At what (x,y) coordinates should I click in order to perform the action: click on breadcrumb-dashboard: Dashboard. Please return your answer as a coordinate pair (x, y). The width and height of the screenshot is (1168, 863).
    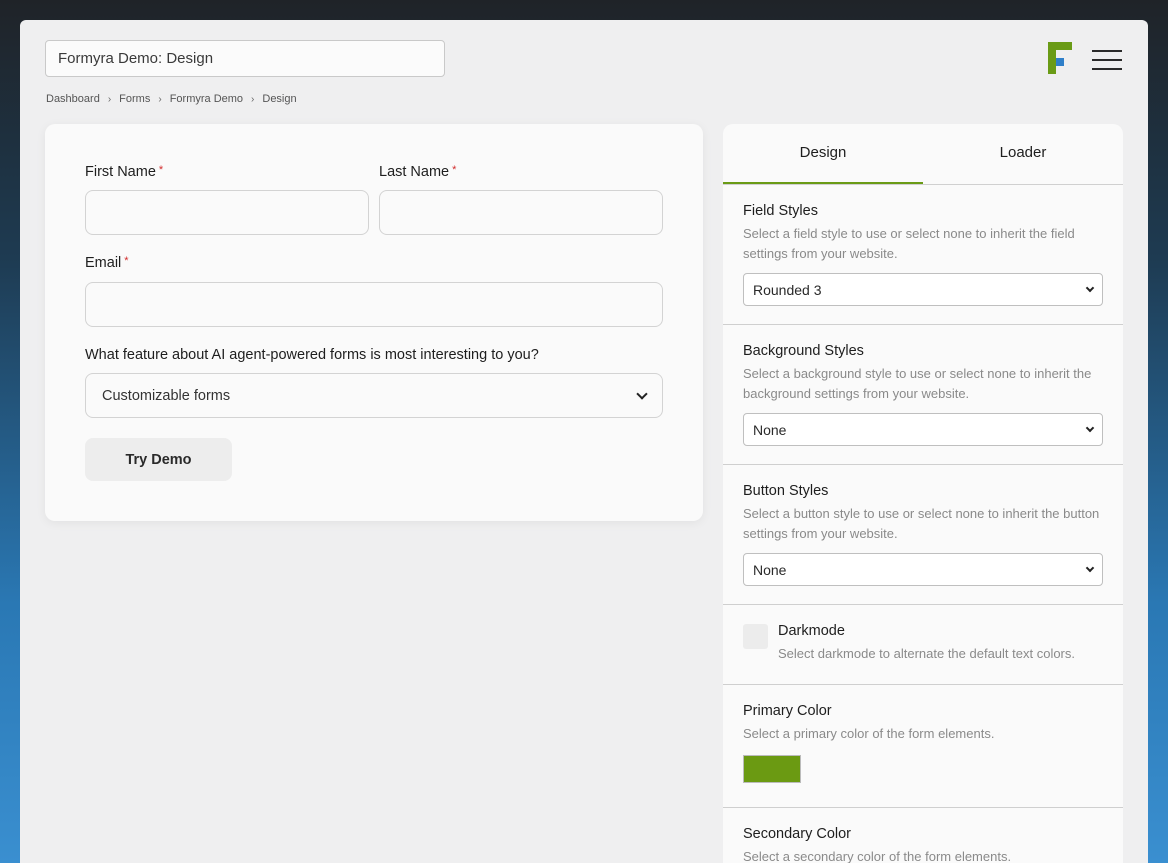
    Looking at the image, I should click on (73, 99).